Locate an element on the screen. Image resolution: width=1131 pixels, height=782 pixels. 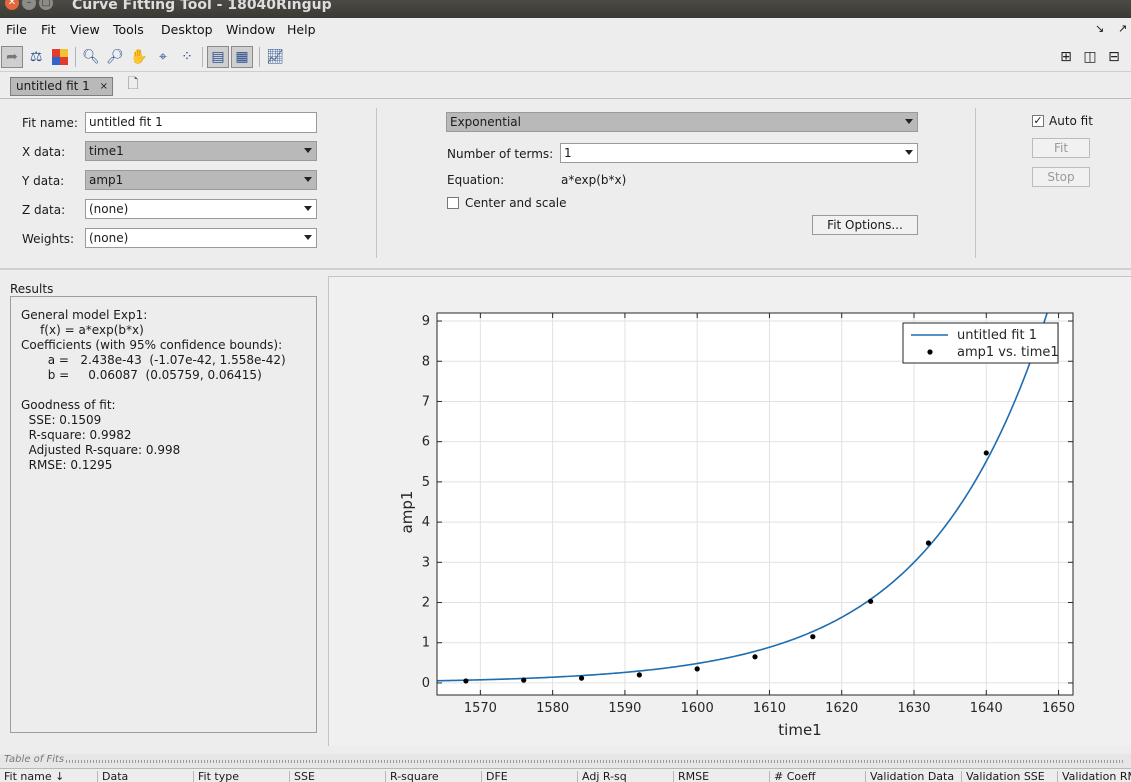
auto-fit-label: Auto fit is located at coordinates (1071, 121).